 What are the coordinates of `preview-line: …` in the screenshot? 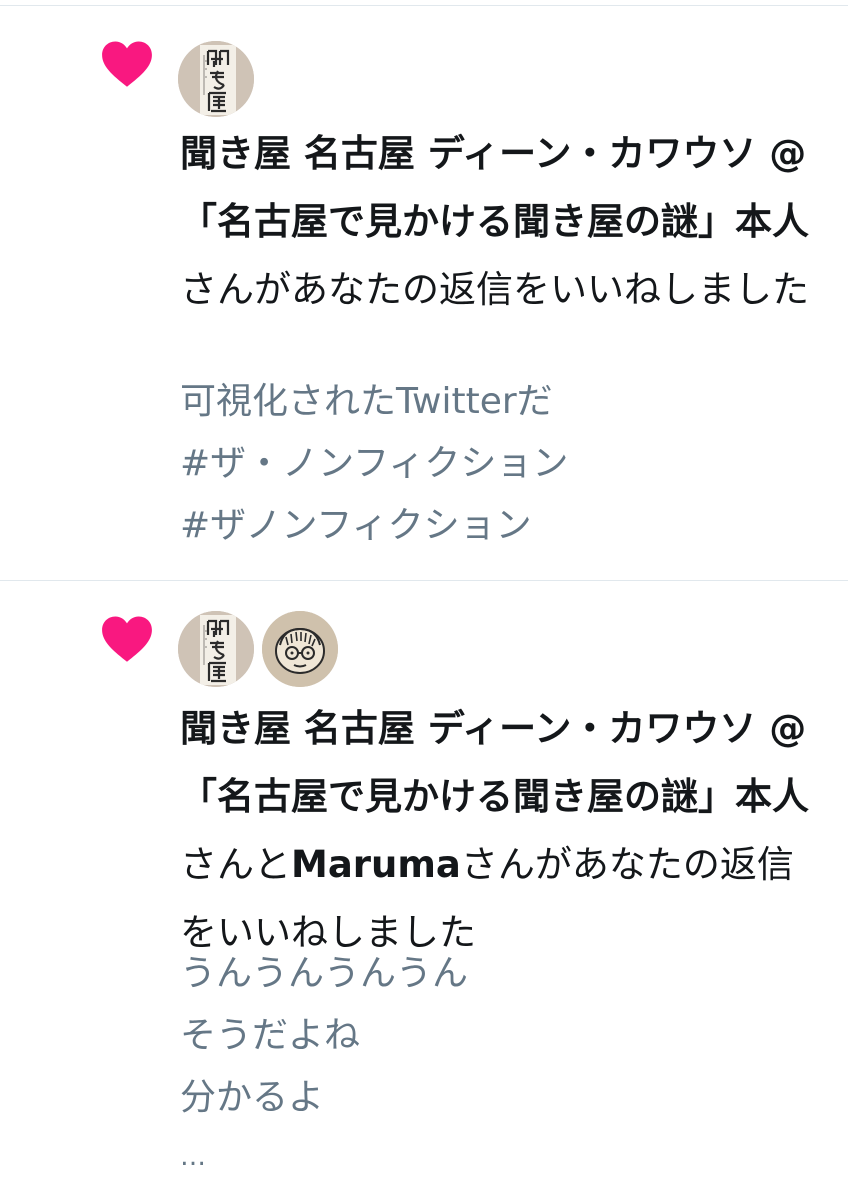 It's located at (193, 1157).